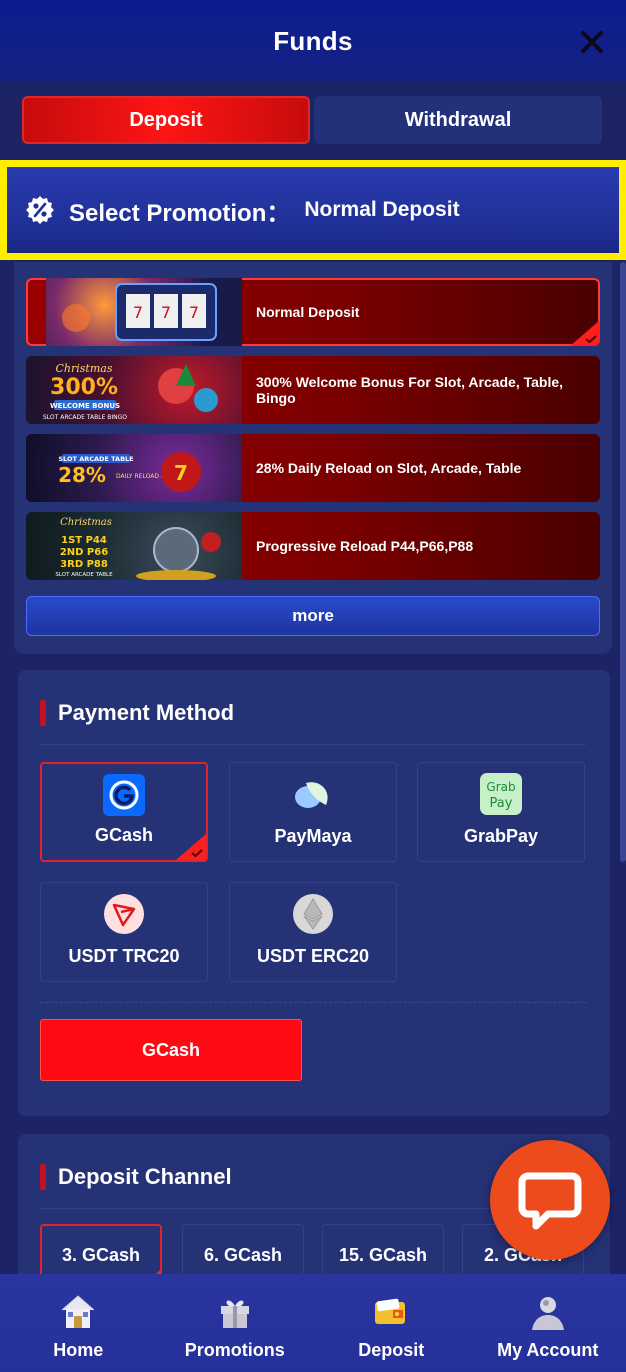  What do you see at coordinates (391, 1350) in the screenshot?
I see `nav-label: Deposit` at bounding box center [391, 1350].